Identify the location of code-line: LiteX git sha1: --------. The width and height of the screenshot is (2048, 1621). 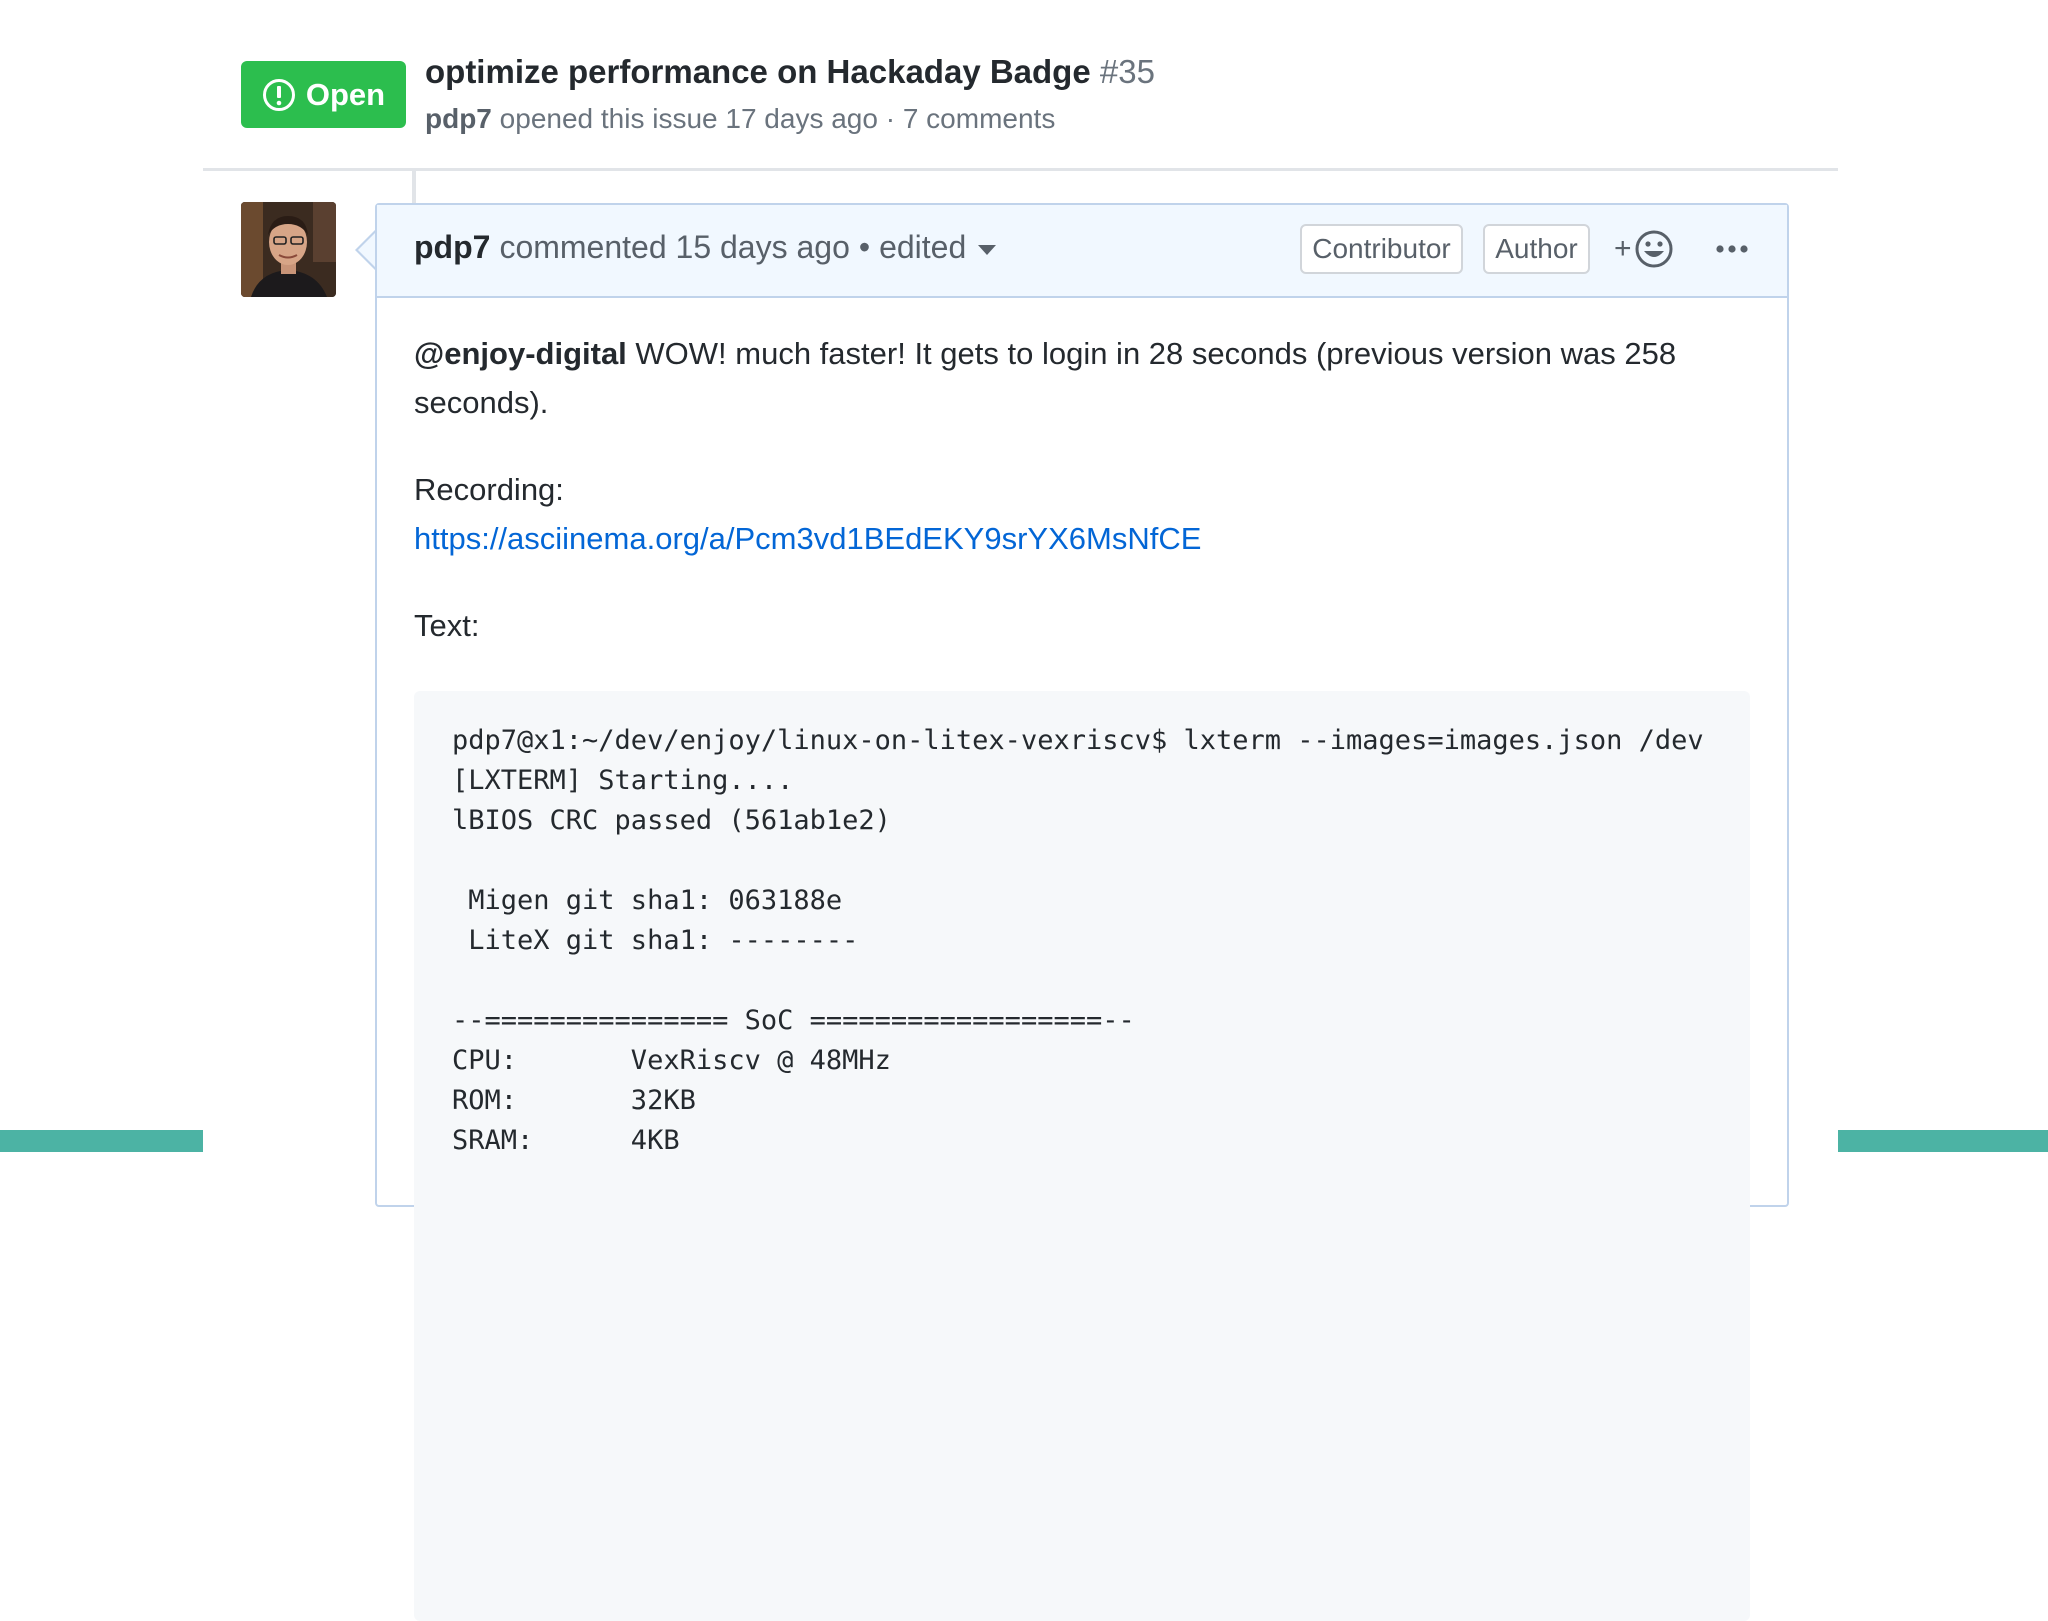
(655, 940).